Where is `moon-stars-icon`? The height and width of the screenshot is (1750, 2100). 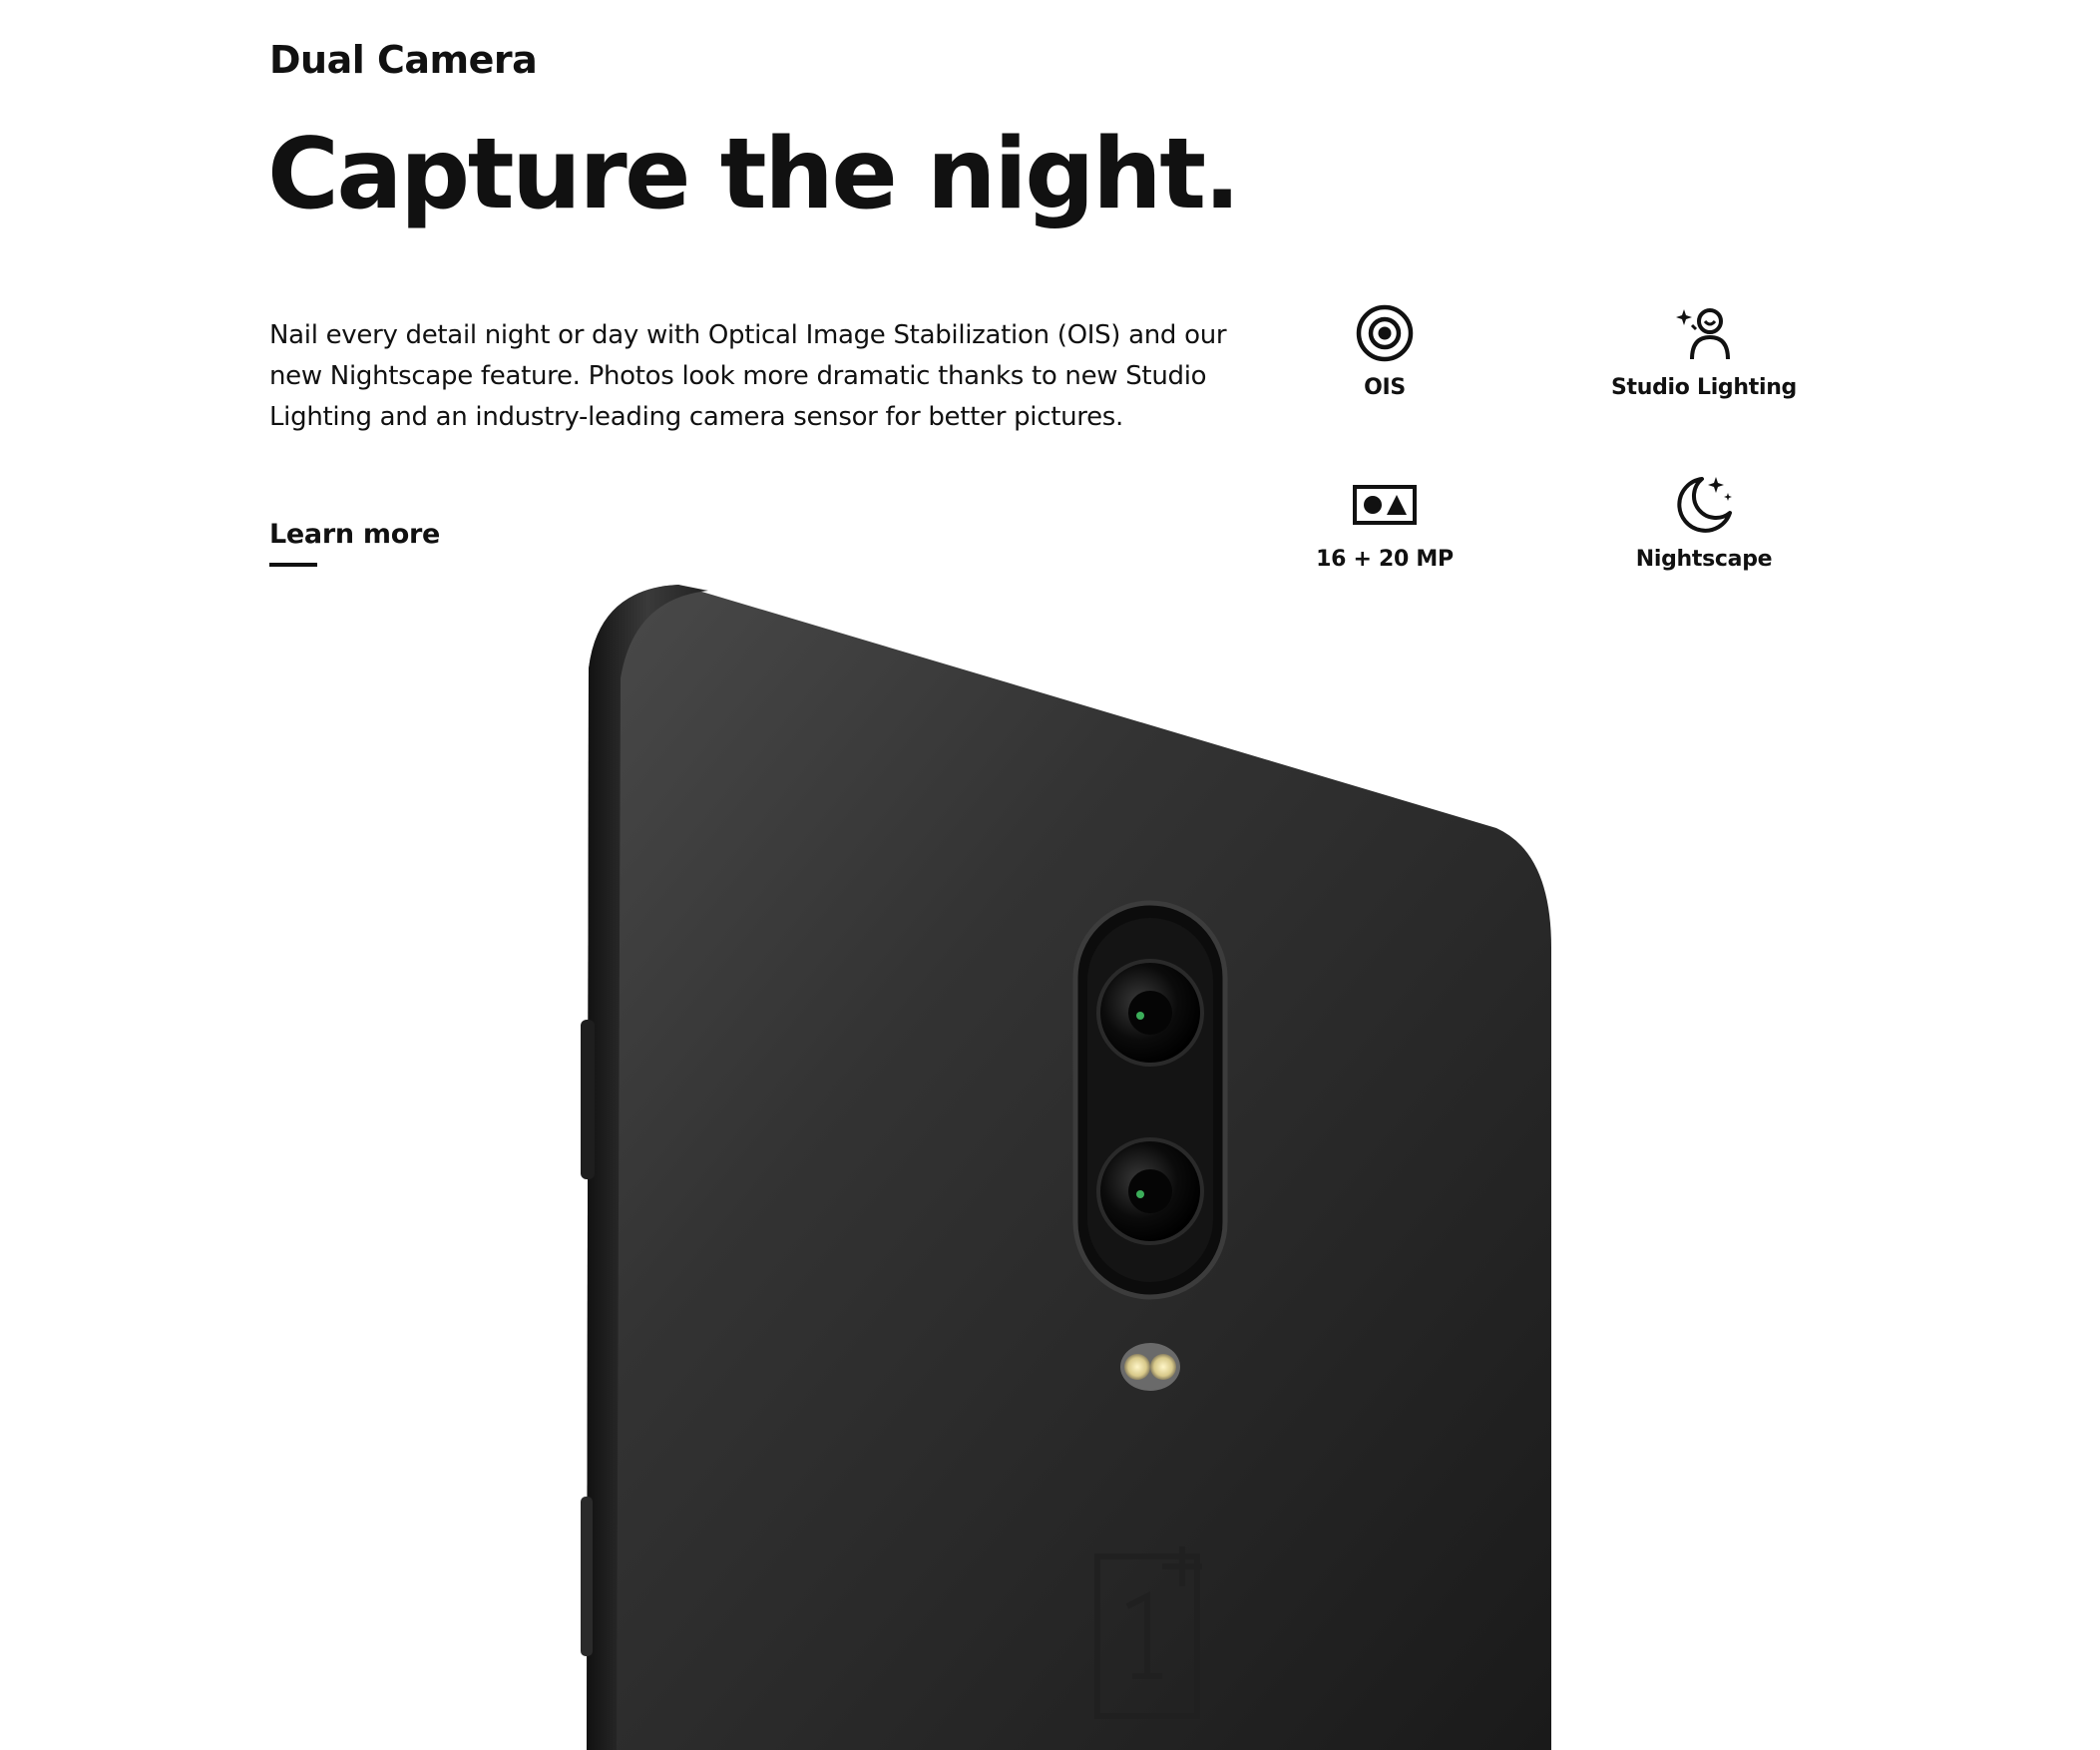
moon-stars-icon is located at coordinates (1704, 505).